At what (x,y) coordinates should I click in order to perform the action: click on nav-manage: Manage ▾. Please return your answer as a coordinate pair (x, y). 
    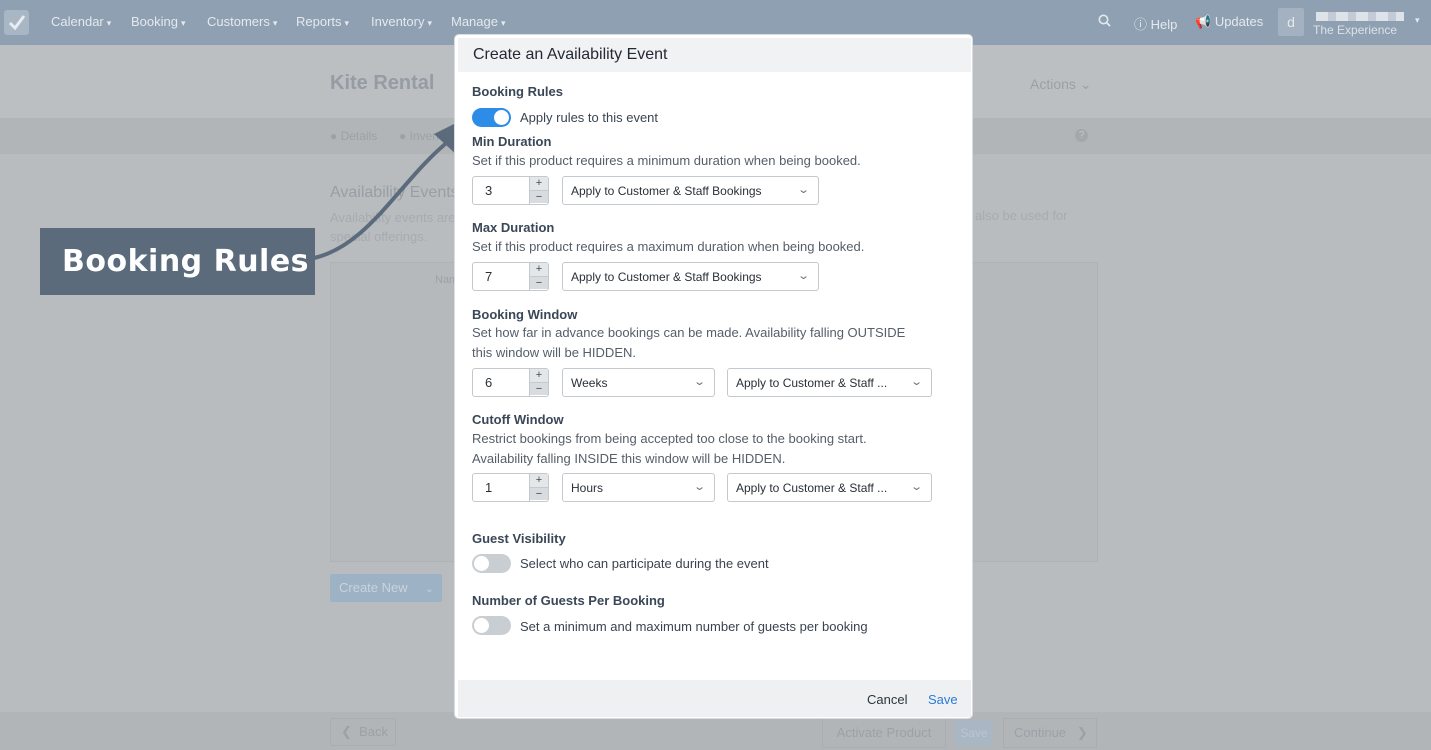
    Looking at the image, I should click on (478, 21).